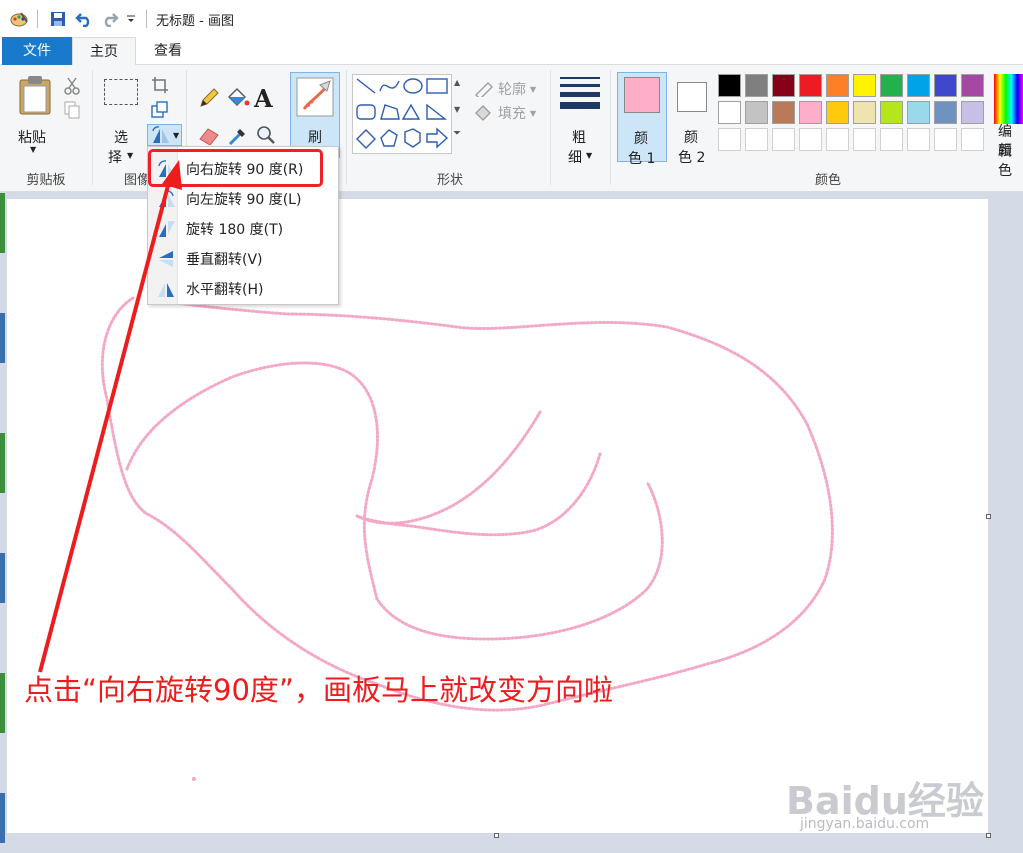 This screenshot has width=1023, height=853. What do you see at coordinates (168, 51) in the screenshot?
I see `tab-view: 查看` at bounding box center [168, 51].